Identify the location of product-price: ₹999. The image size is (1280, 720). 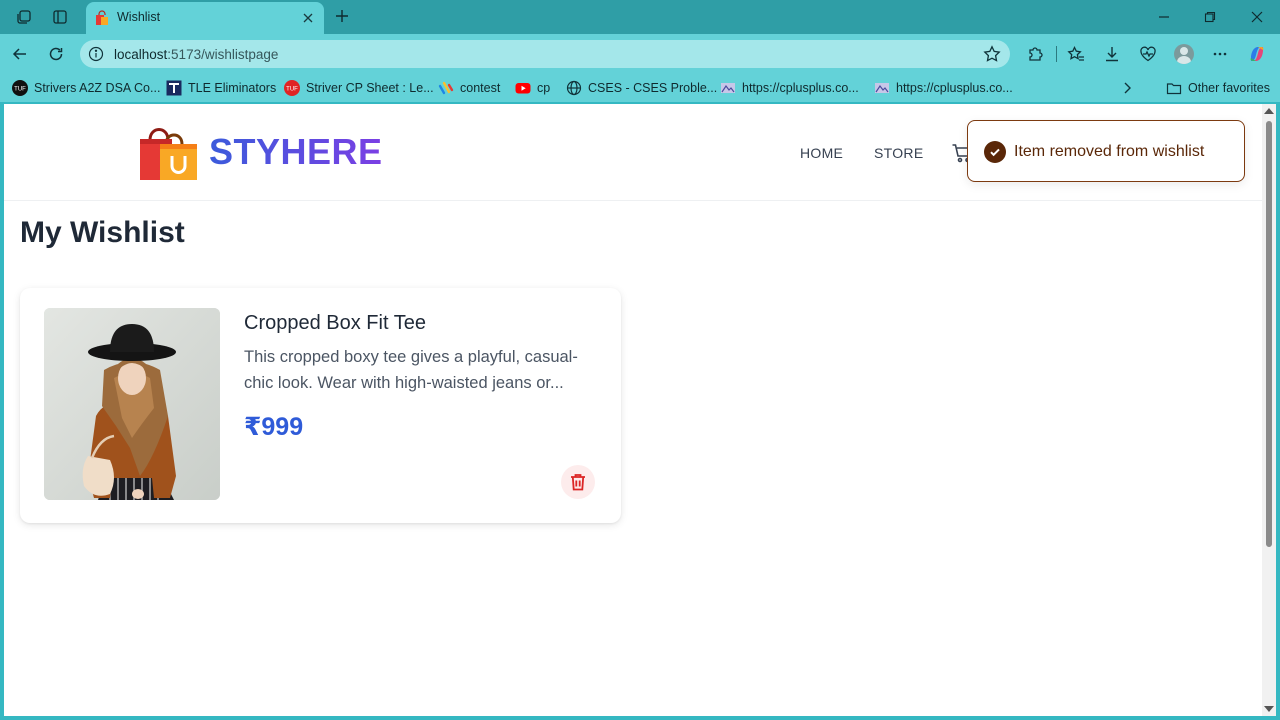
(274, 427).